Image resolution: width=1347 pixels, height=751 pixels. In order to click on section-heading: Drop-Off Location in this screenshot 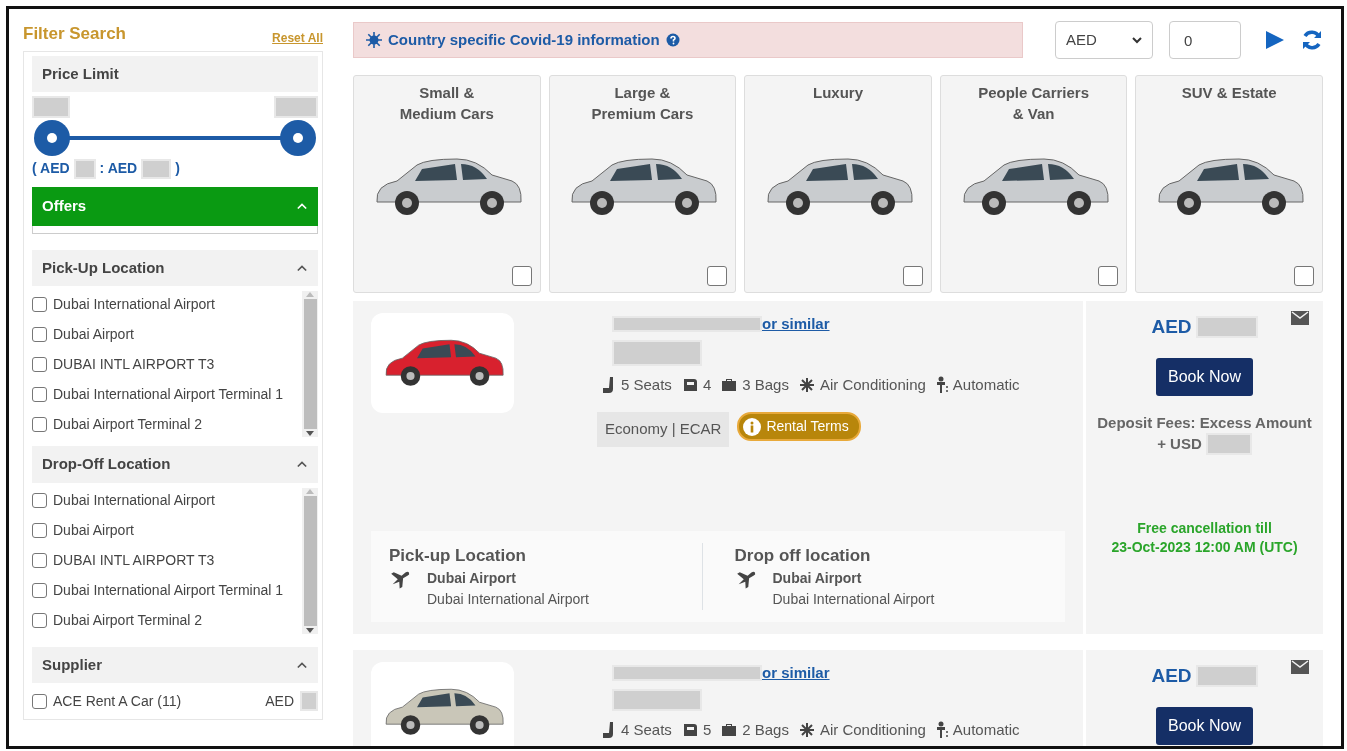, I will do `click(106, 464)`.